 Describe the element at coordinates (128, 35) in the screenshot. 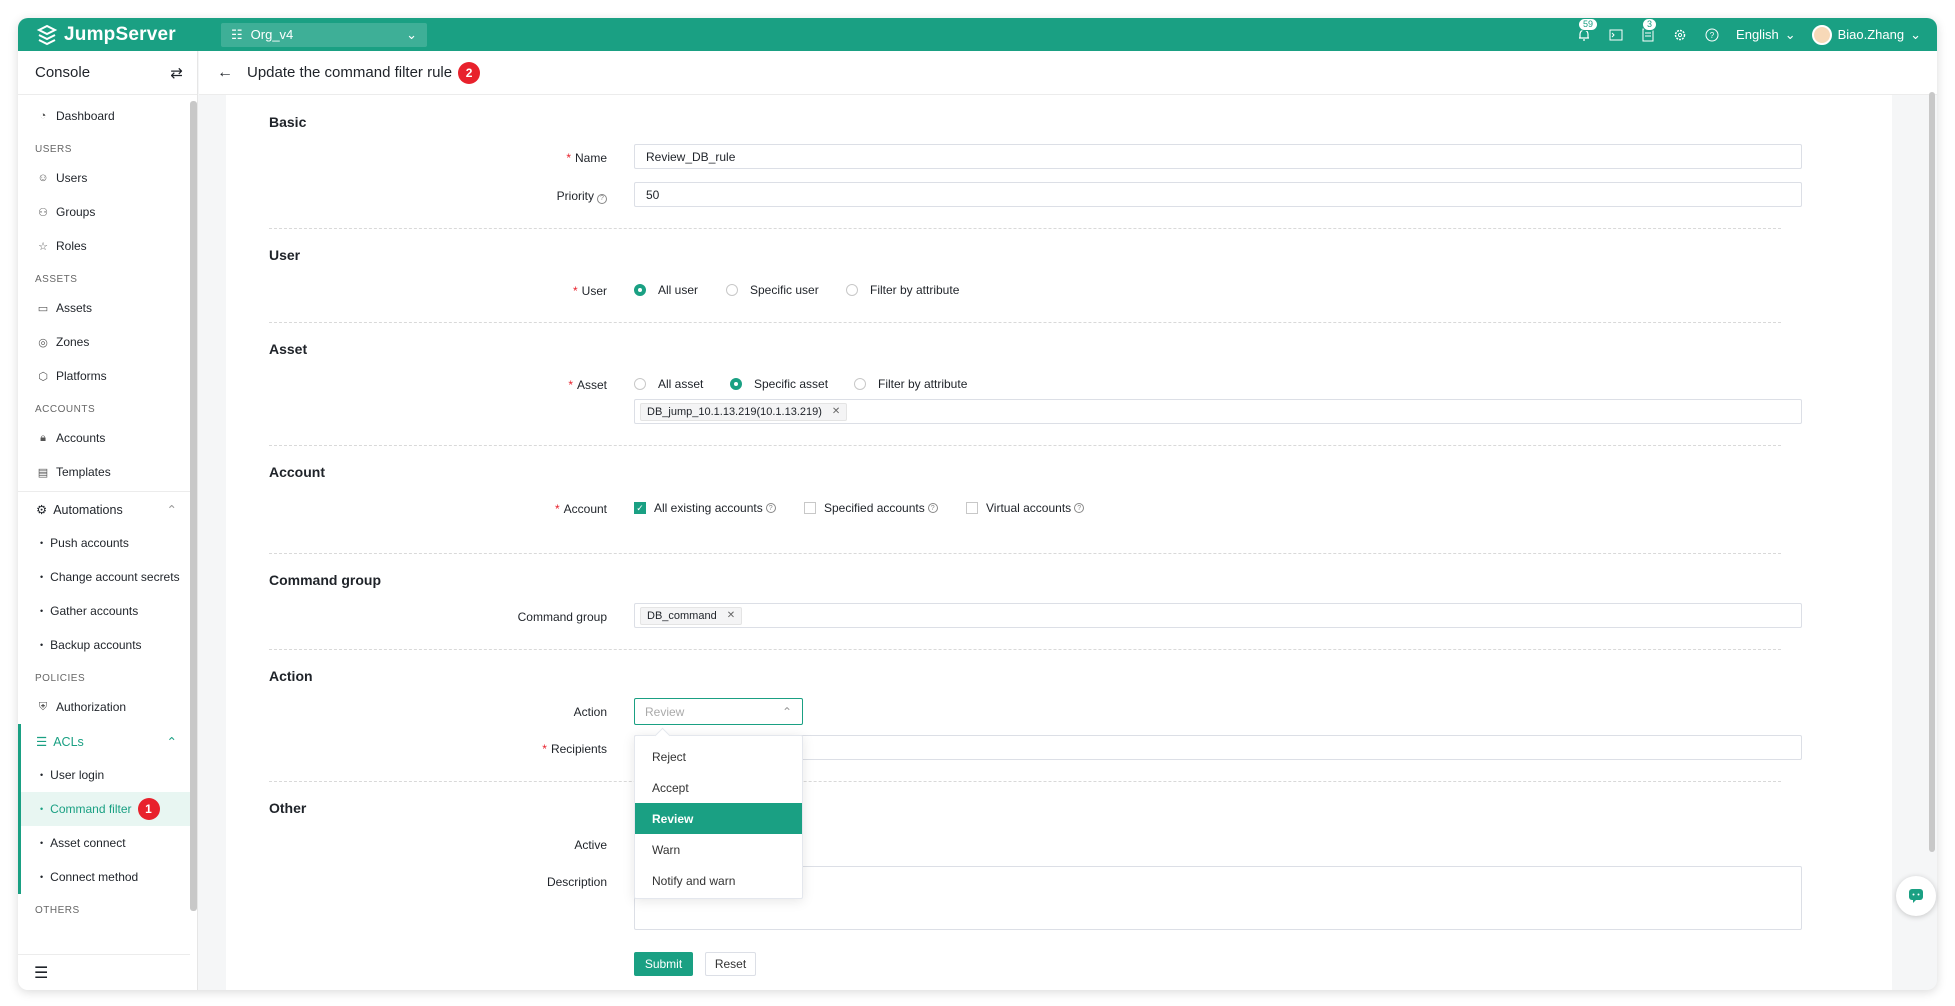

I see `logo: JumpServer` at that location.